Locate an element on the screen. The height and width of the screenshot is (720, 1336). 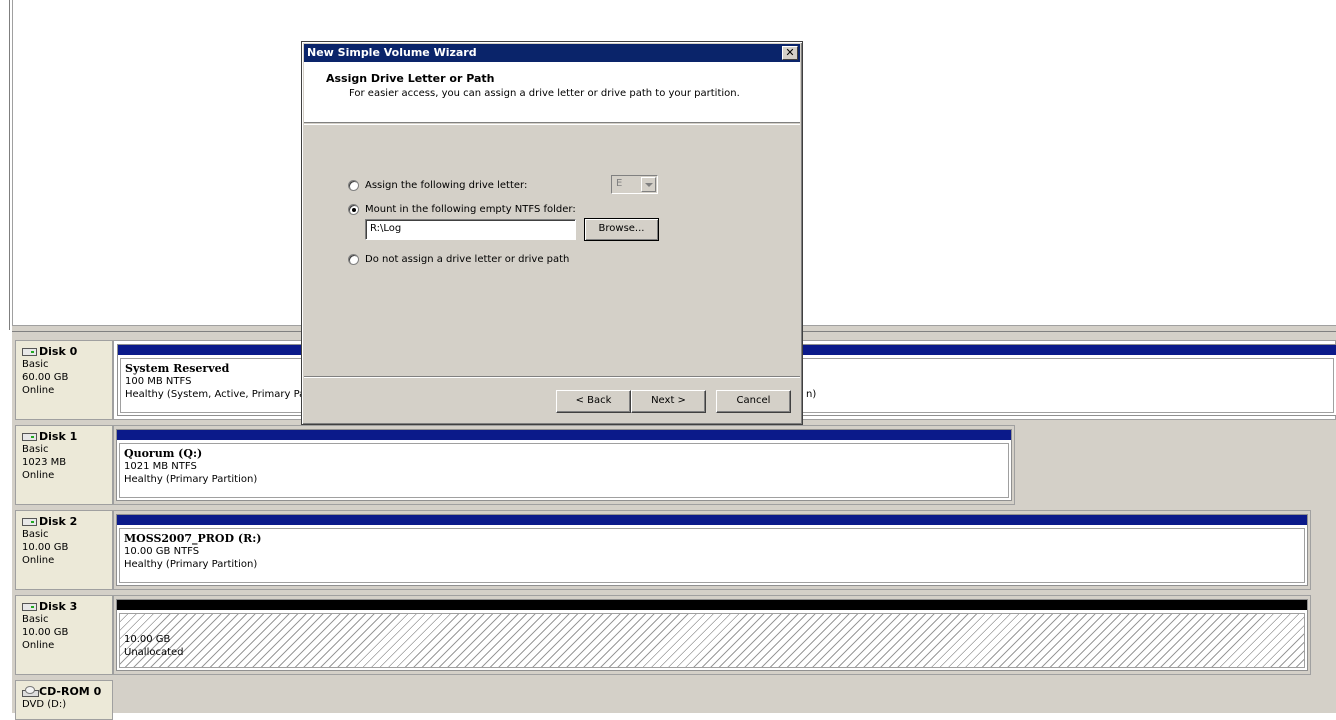
disk-name: Disk 2 is located at coordinates (58, 521).